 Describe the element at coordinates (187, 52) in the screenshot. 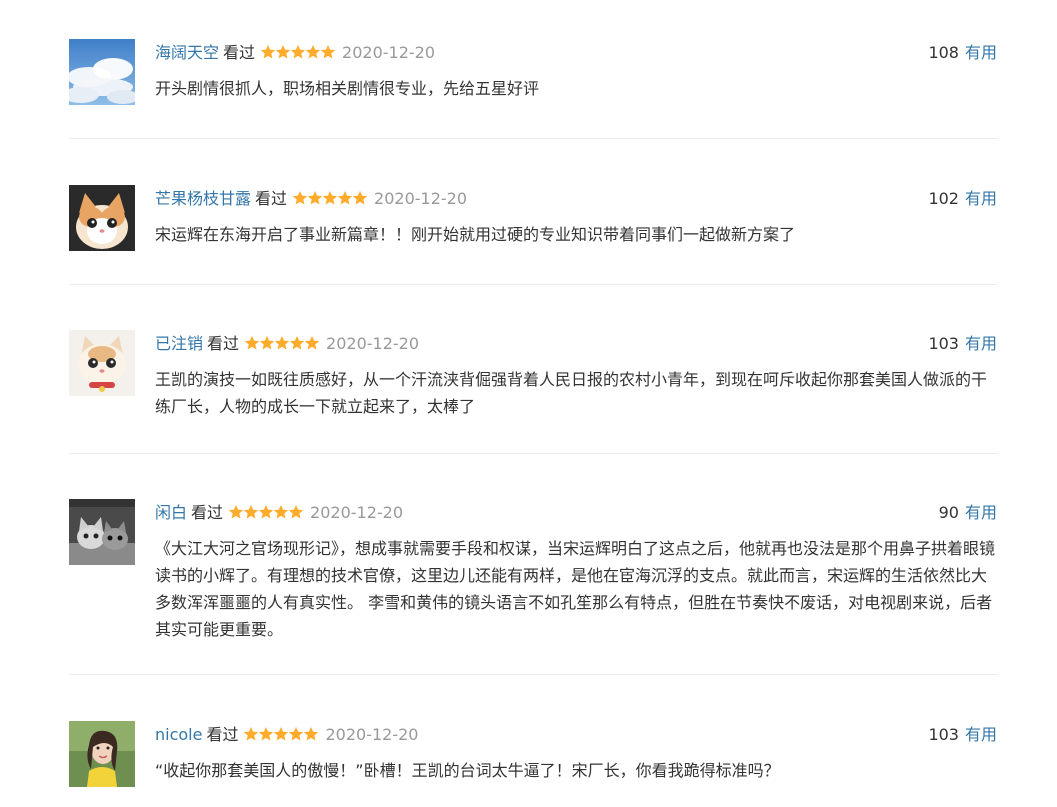

I see `username-link: 海阔天空` at that location.